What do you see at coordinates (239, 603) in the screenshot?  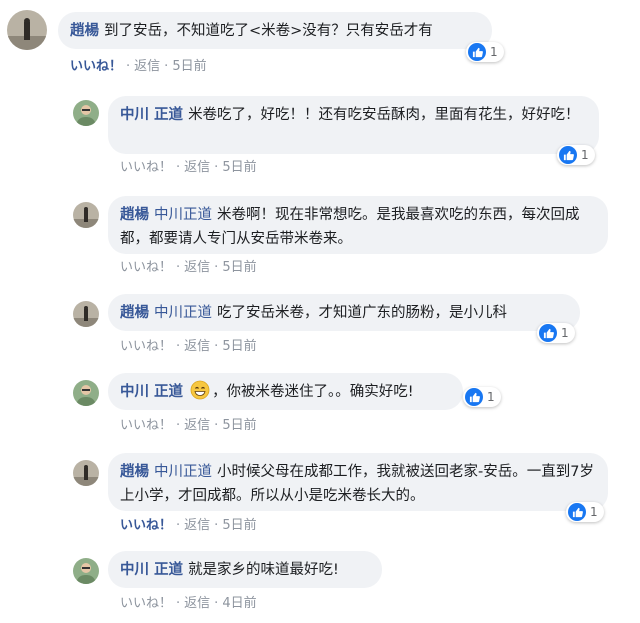 I see `timestamp: 4日前` at bounding box center [239, 603].